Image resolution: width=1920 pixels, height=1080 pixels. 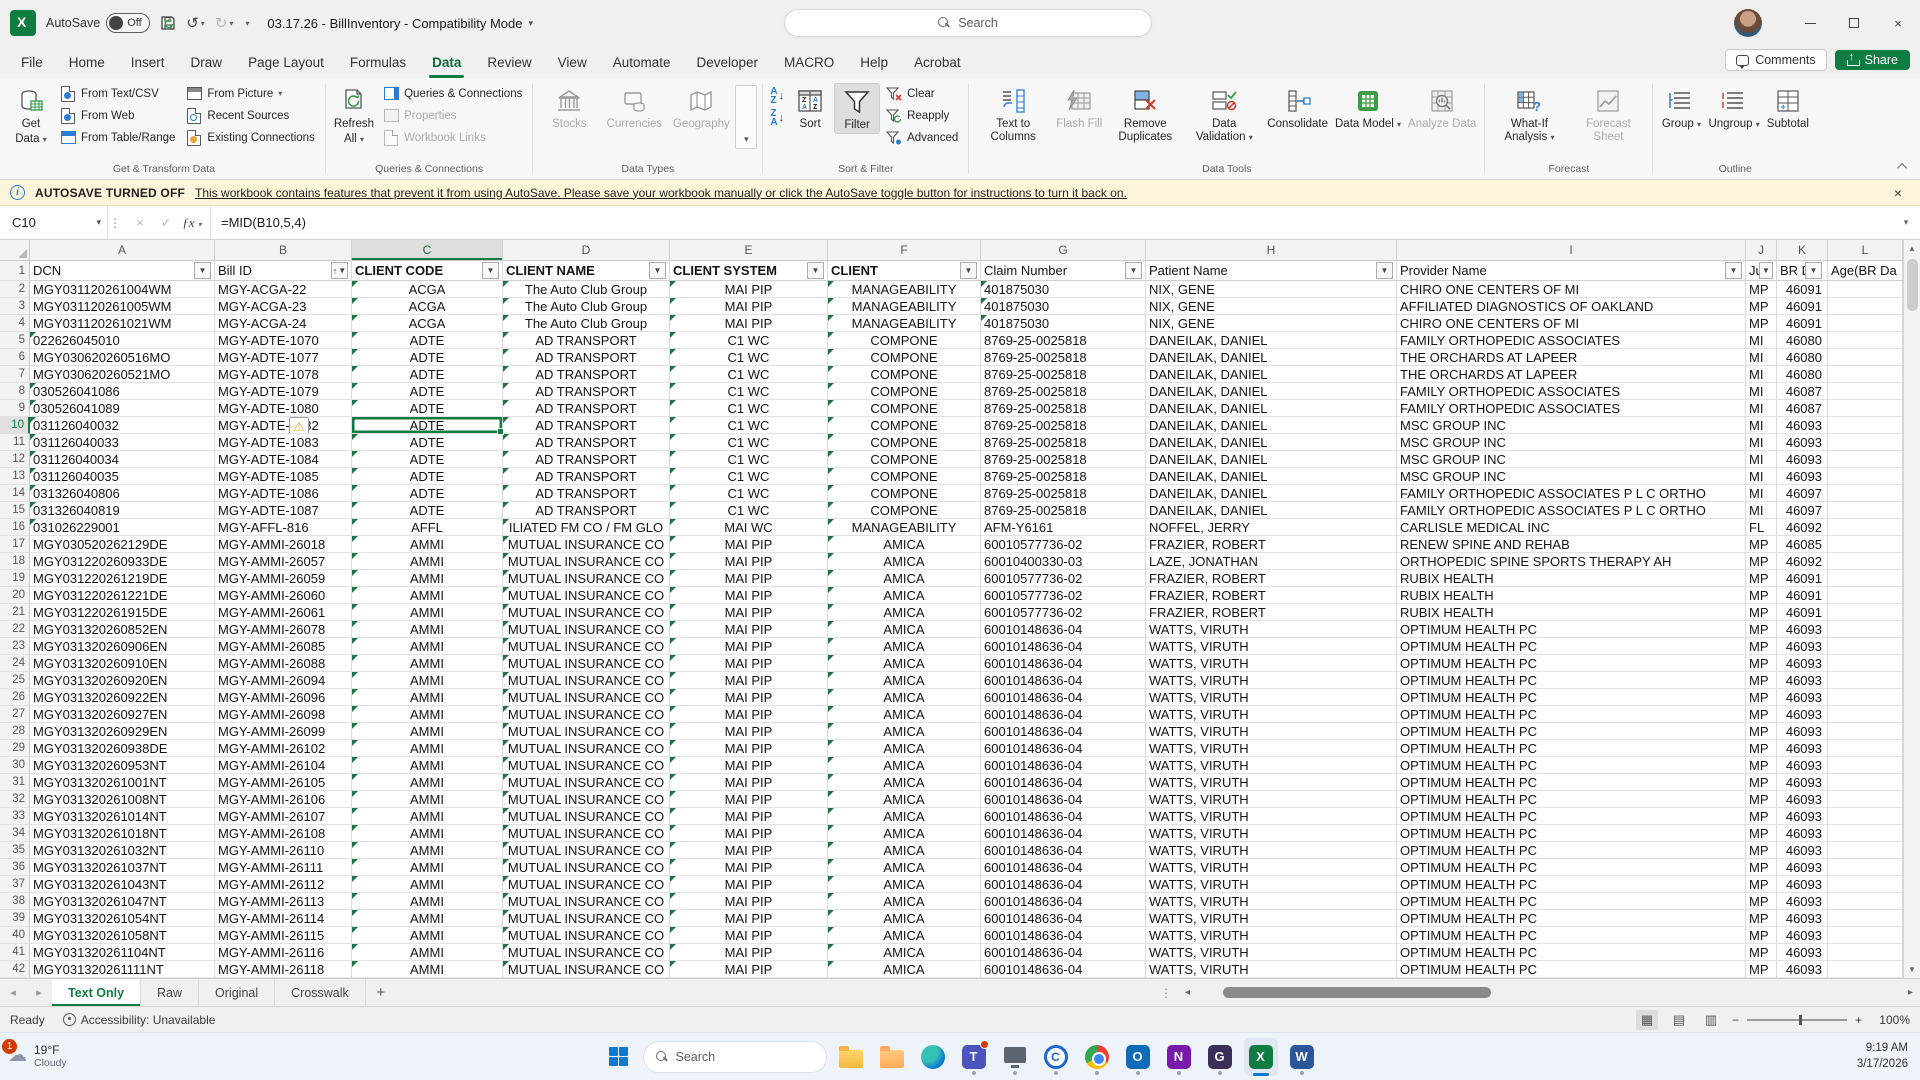 I want to click on filter-sort-button-B: ↑ ▼, so click(x=339, y=270).